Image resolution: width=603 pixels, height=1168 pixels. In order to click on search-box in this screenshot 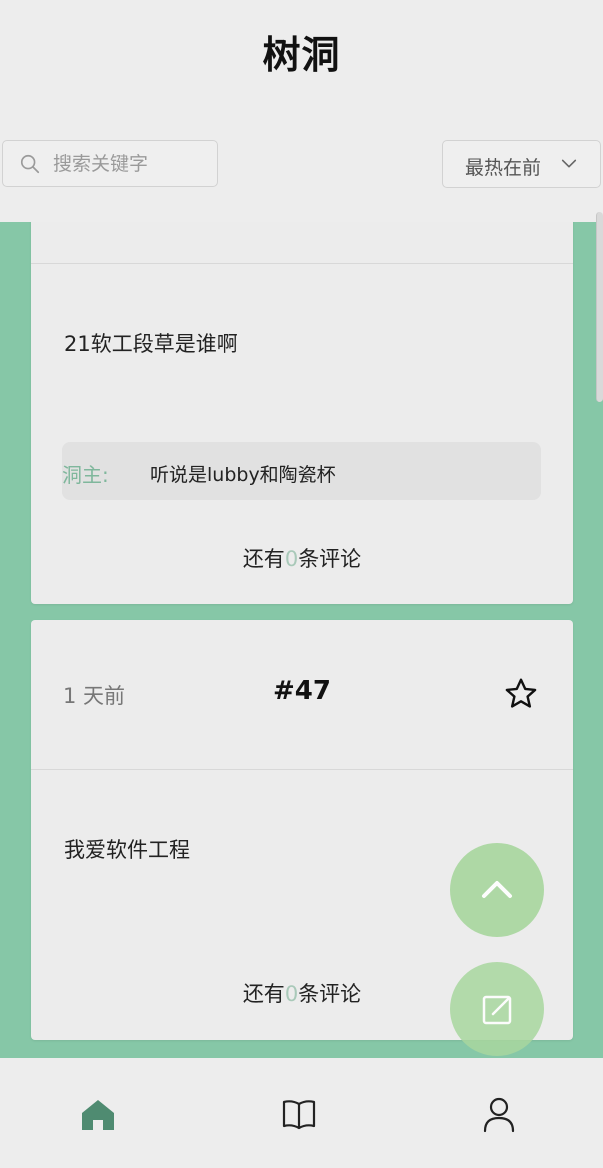, I will do `click(110, 163)`.